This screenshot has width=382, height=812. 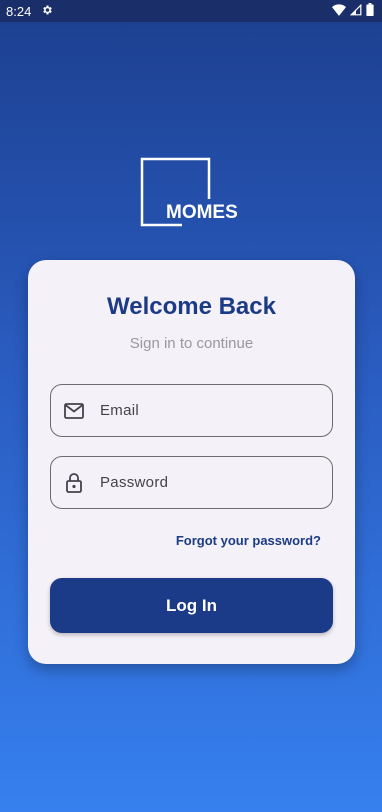 What do you see at coordinates (47, 11) in the screenshot?
I see `settings-icon` at bounding box center [47, 11].